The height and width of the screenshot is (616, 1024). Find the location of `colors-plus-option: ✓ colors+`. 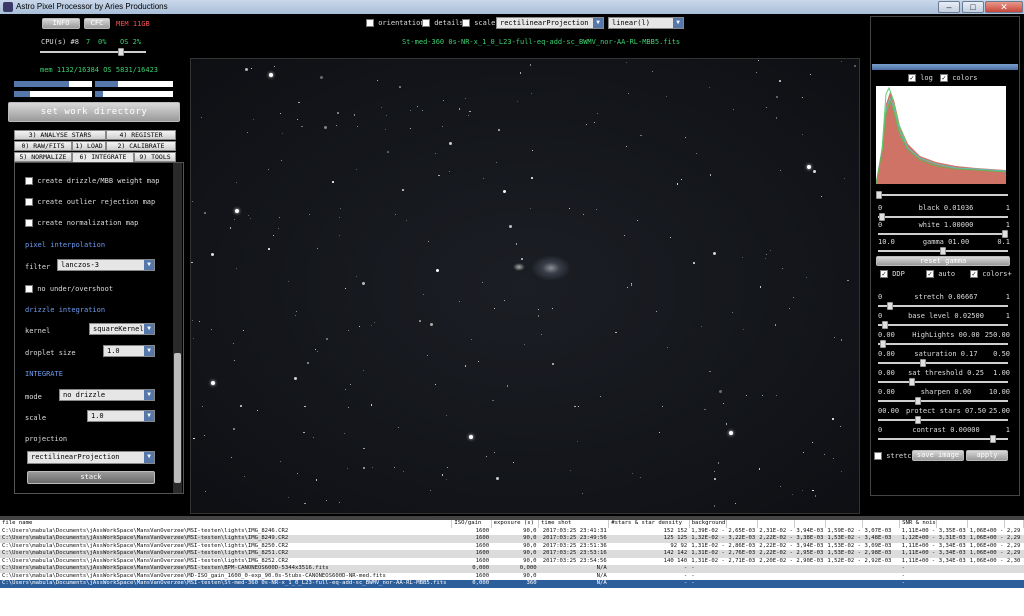

colors-plus-option: ✓ colors+ is located at coordinates (991, 274).